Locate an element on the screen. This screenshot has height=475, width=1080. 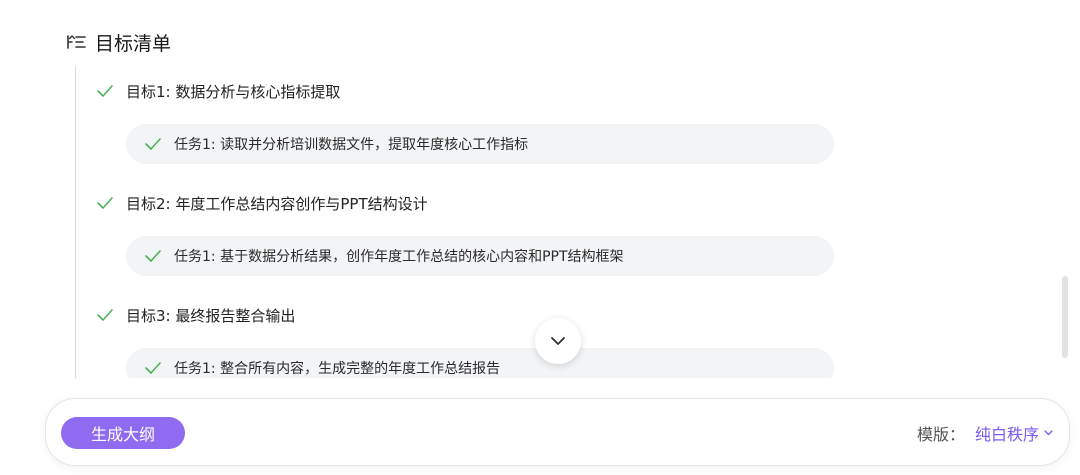
timeline-line is located at coordinates (75, 222).